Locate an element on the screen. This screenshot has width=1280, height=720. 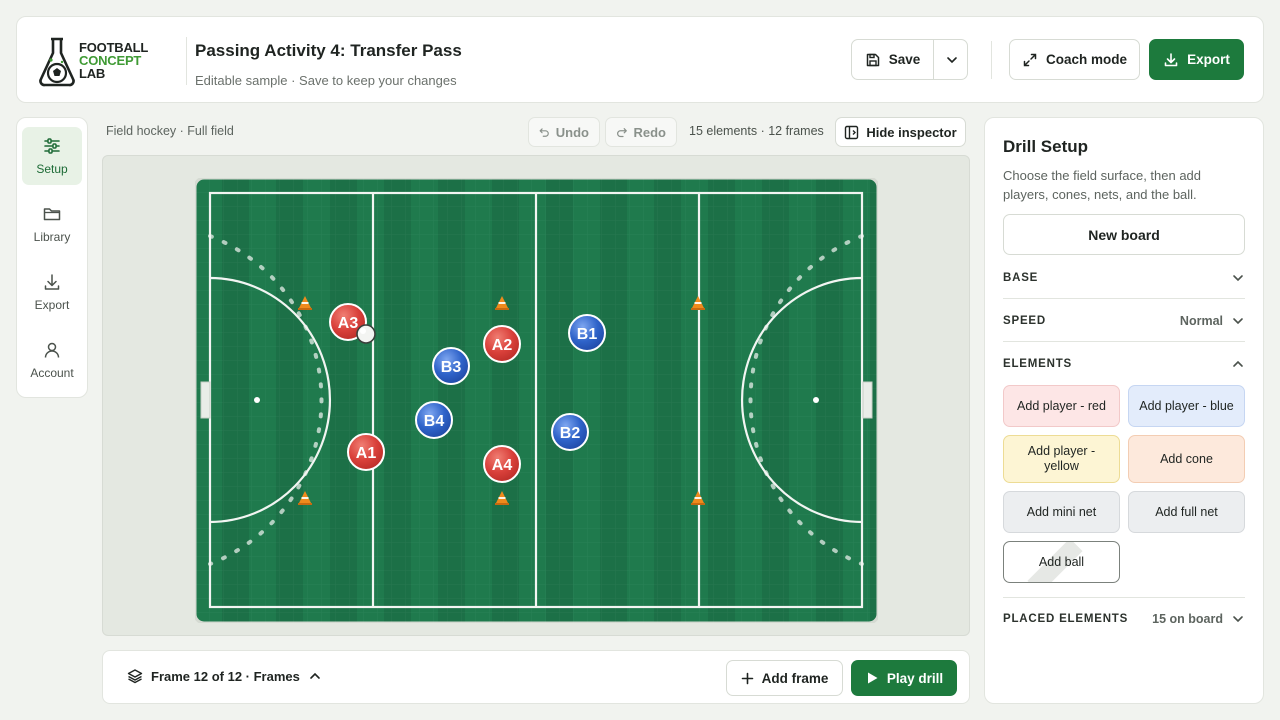
player-a1: A1 is located at coordinates (366, 452).